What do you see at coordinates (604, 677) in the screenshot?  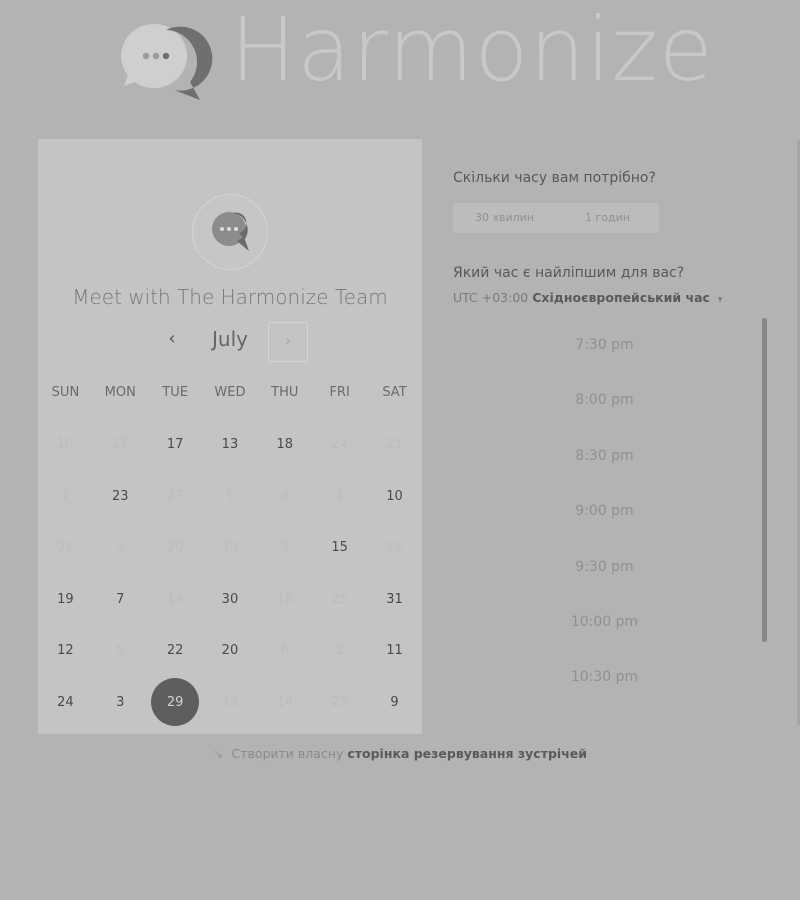 I see `time-slot: 10:30 pm` at bounding box center [604, 677].